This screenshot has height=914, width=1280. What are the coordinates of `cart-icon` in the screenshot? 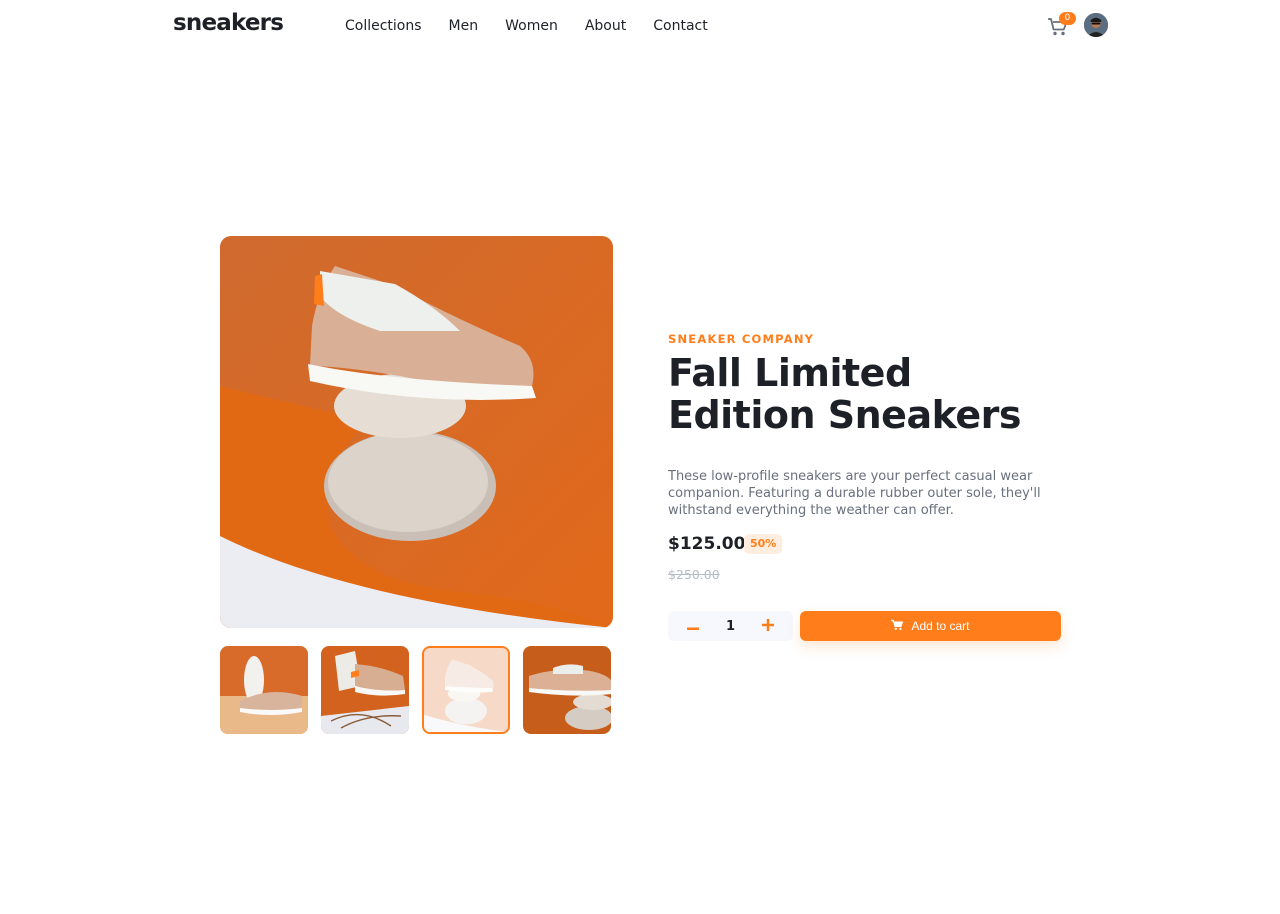 It's located at (897, 626).